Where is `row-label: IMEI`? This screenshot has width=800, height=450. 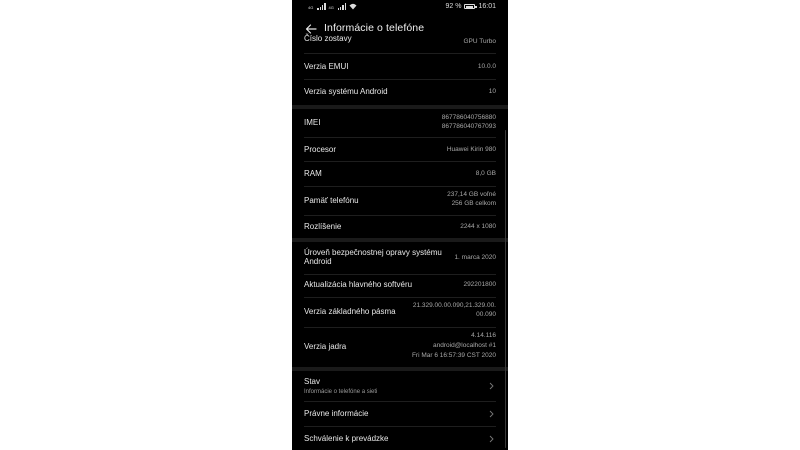 row-label: IMEI is located at coordinates (312, 122).